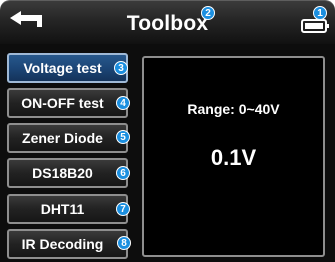 Image resolution: width=335 pixels, height=262 pixels. I want to click on ir-decoding-button: IR Decoding, so click(67, 244).